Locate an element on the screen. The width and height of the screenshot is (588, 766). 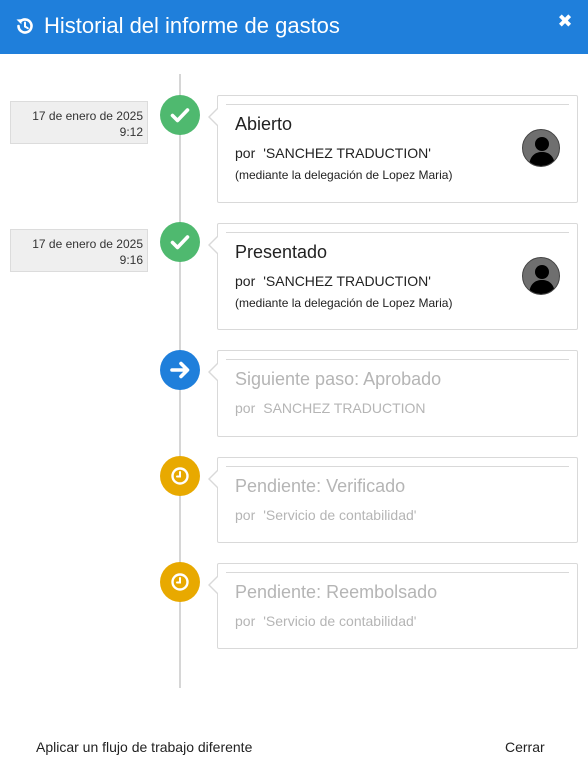
step-title: Pendiente: Verificado is located at coordinates (320, 486).